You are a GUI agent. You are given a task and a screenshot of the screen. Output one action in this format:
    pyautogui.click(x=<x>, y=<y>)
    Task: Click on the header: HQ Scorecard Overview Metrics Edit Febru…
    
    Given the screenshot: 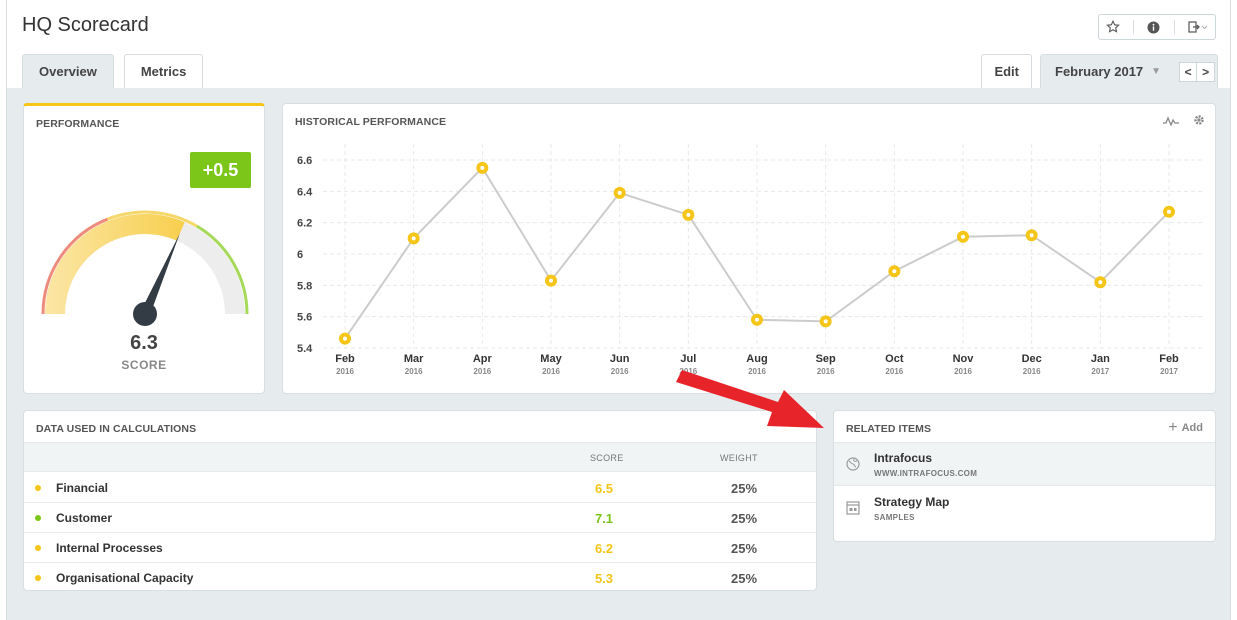 What is the action you would take?
    pyautogui.click(x=618, y=44)
    